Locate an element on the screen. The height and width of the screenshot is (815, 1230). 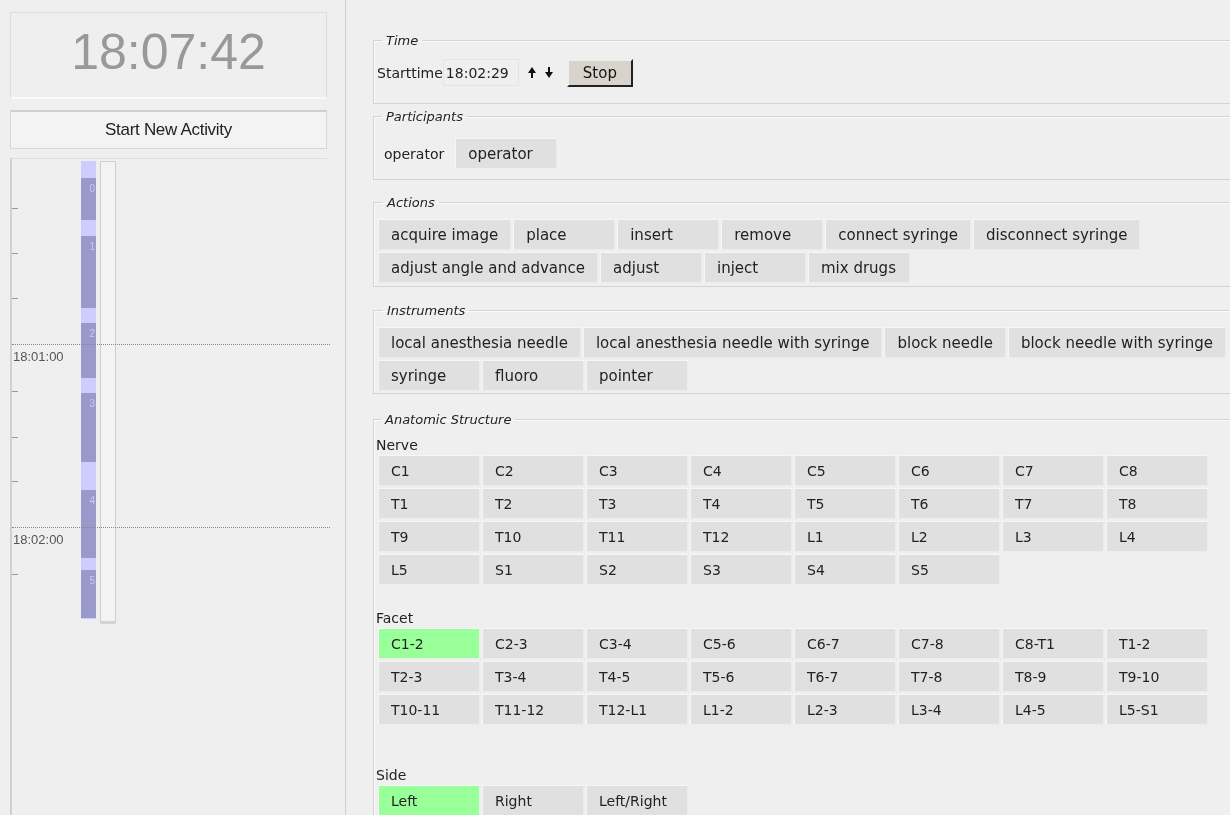
option-button: acquire image is located at coordinates (445, 234).